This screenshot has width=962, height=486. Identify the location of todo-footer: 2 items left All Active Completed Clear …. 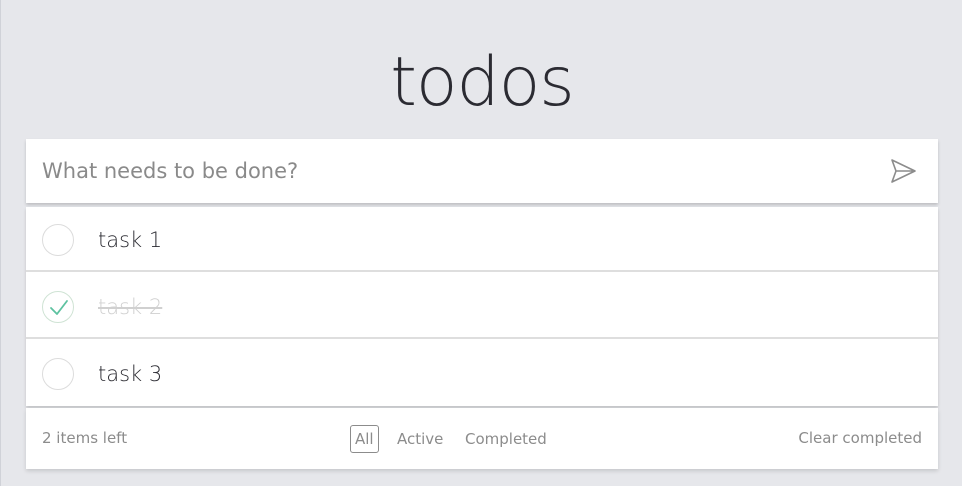
(482, 438).